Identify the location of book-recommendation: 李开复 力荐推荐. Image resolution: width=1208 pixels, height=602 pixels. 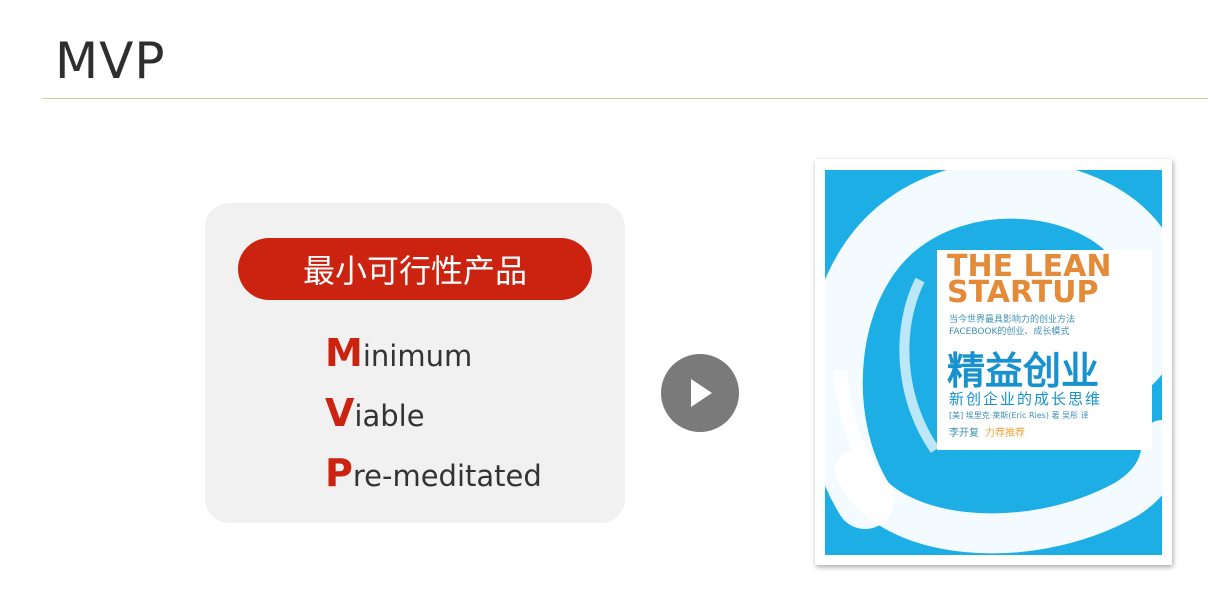
(987, 431).